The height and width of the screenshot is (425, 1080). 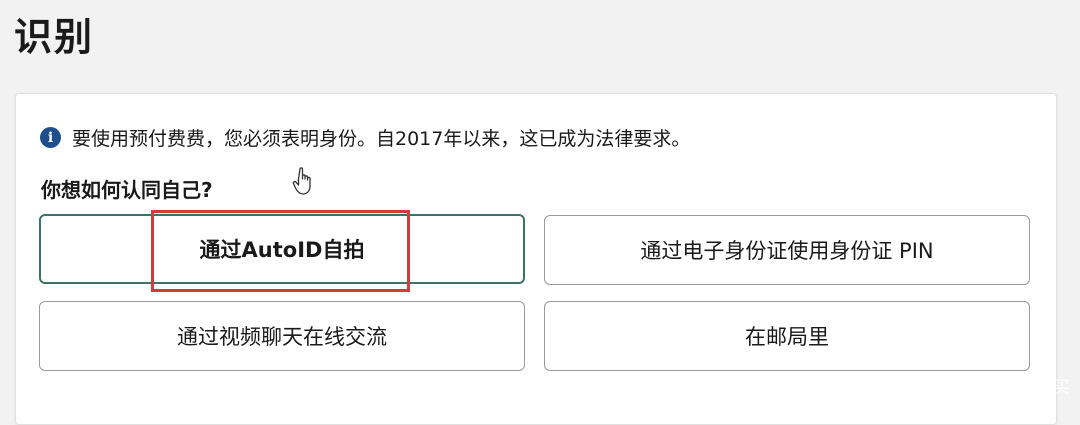 I want to click on info-icon: i, so click(x=50, y=137).